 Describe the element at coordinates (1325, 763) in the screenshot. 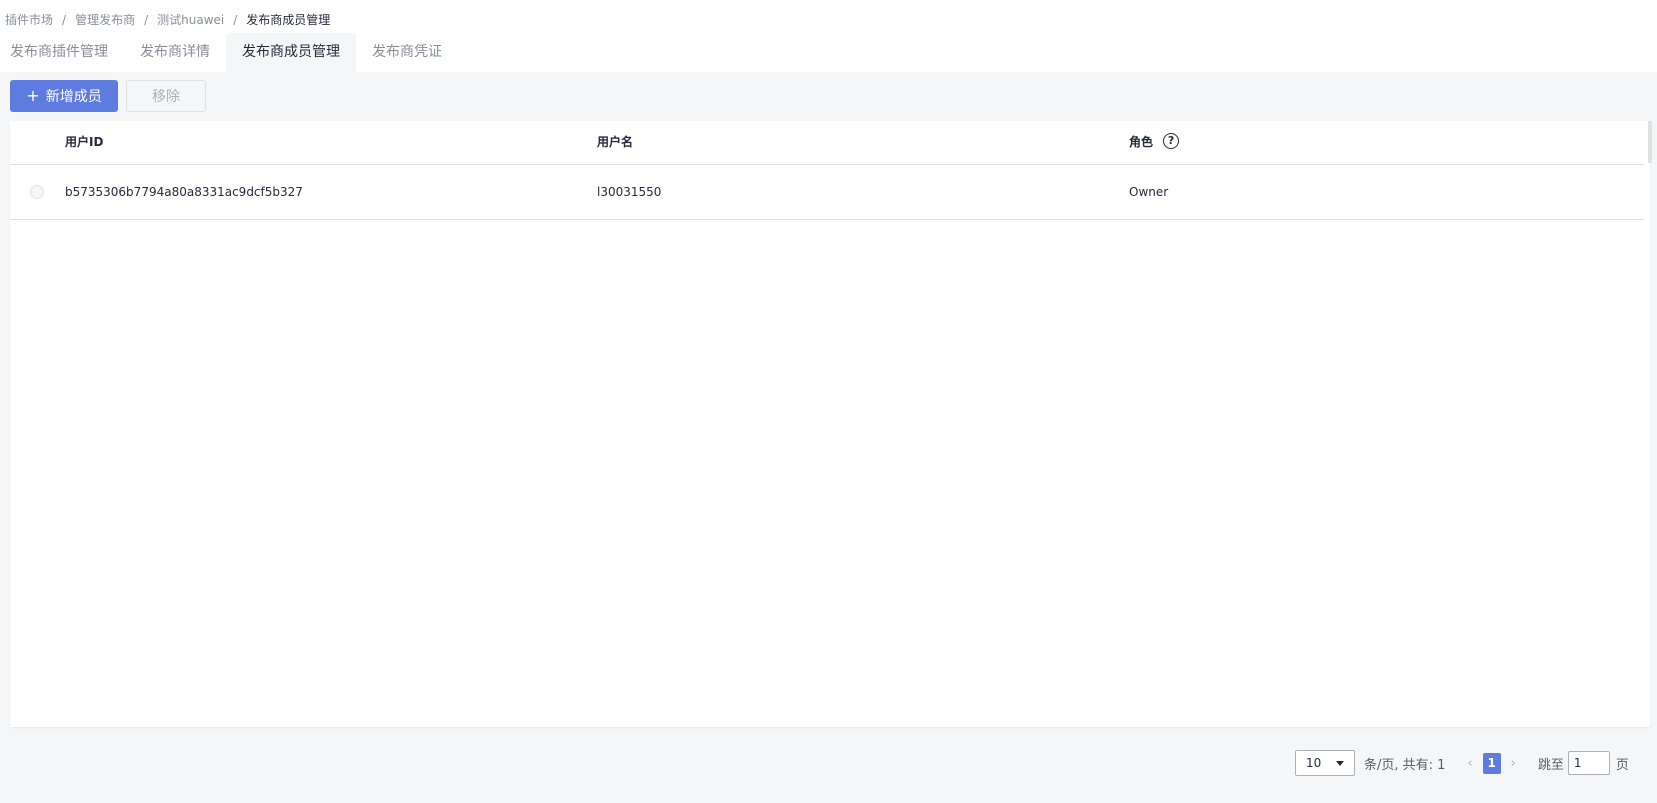

I see `page-size-select: 10` at that location.